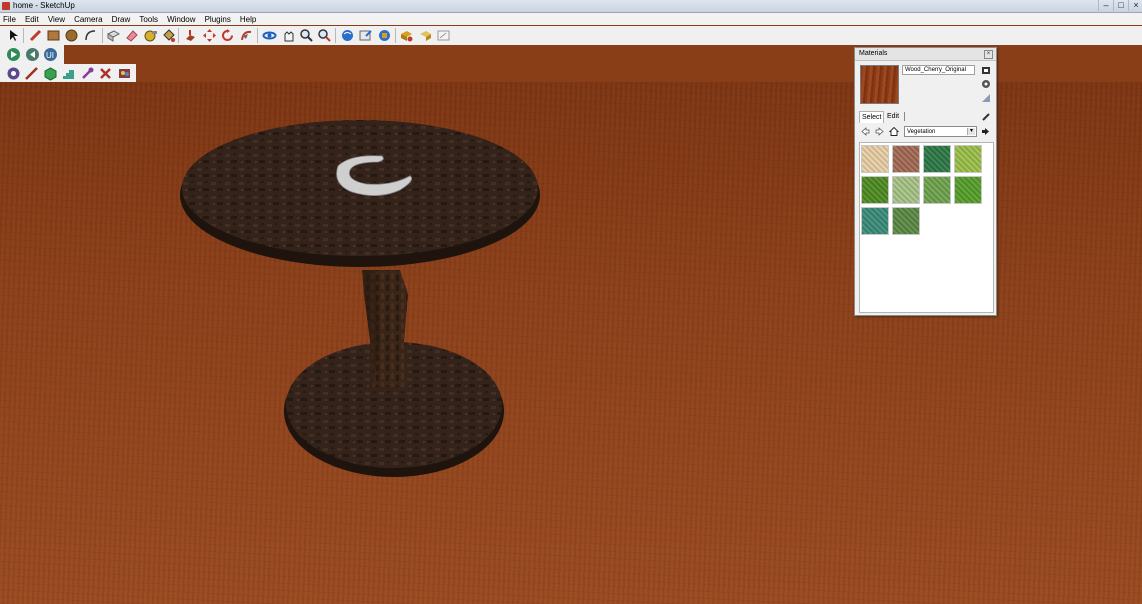 This screenshot has width=1142, height=604. Describe the element at coordinates (44, 5) in the screenshot. I see `window-title: home - SketchUp` at that location.